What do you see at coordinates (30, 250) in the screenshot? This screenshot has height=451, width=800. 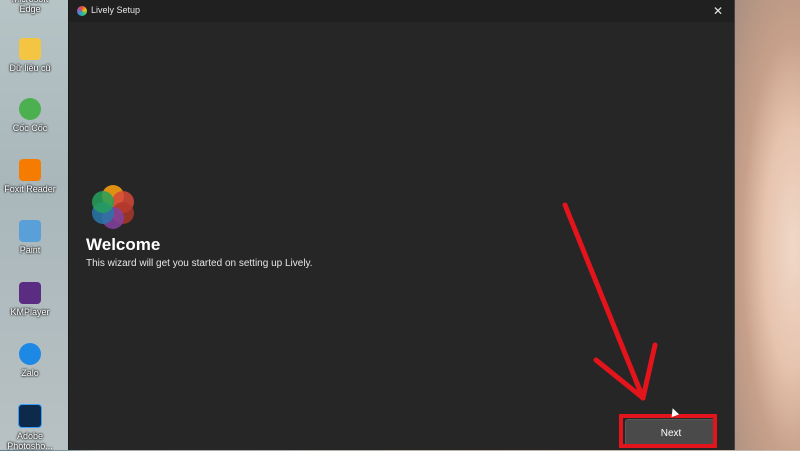 I see `desktop-icon-label: Paint` at bounding box center [30, 250].